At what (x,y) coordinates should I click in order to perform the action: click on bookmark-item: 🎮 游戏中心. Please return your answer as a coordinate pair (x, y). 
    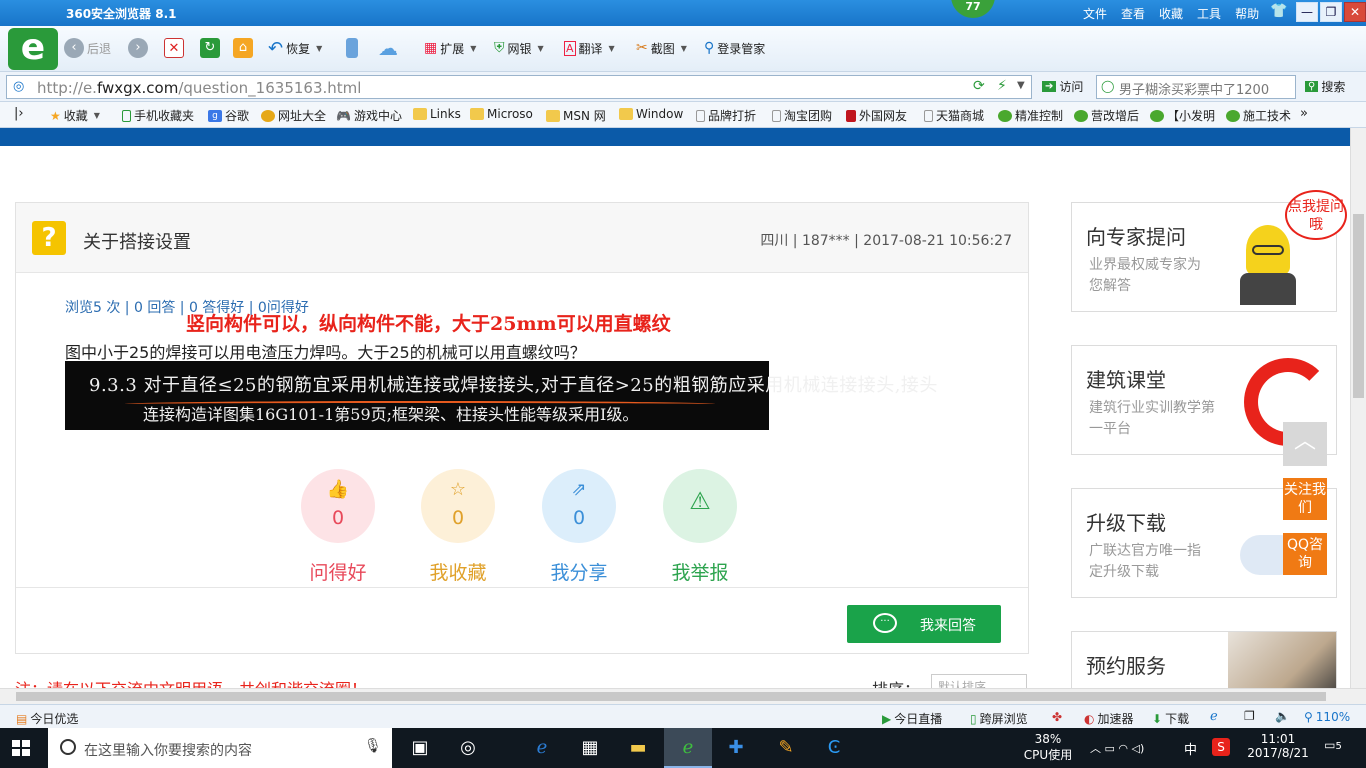
    Looking at the image, I should click on (369, 115).